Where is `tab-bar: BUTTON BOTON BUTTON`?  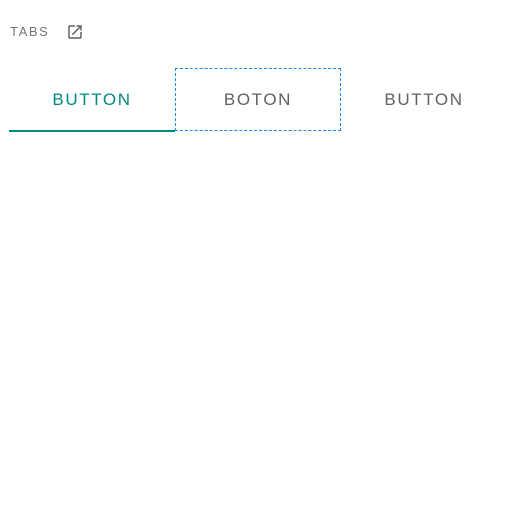 tab-bar: BUTTON BOTON BUTTON is located at coordinates (258, 100).